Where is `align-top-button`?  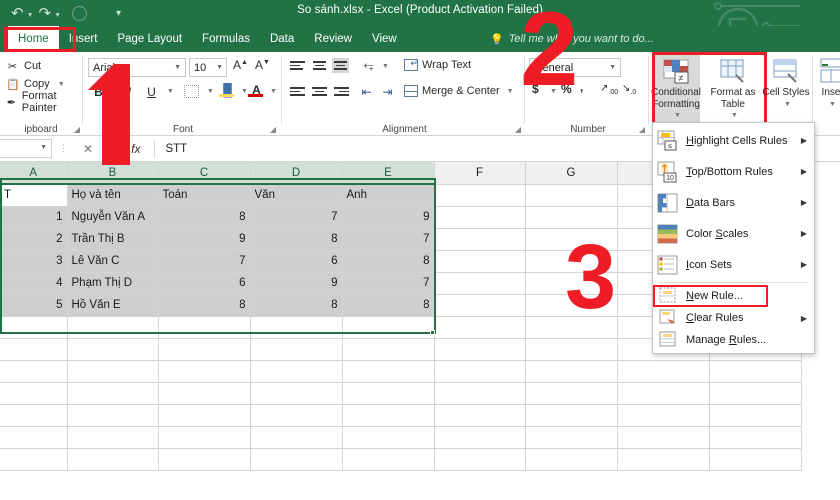 align-top-button is located at coordinates (298, 65).